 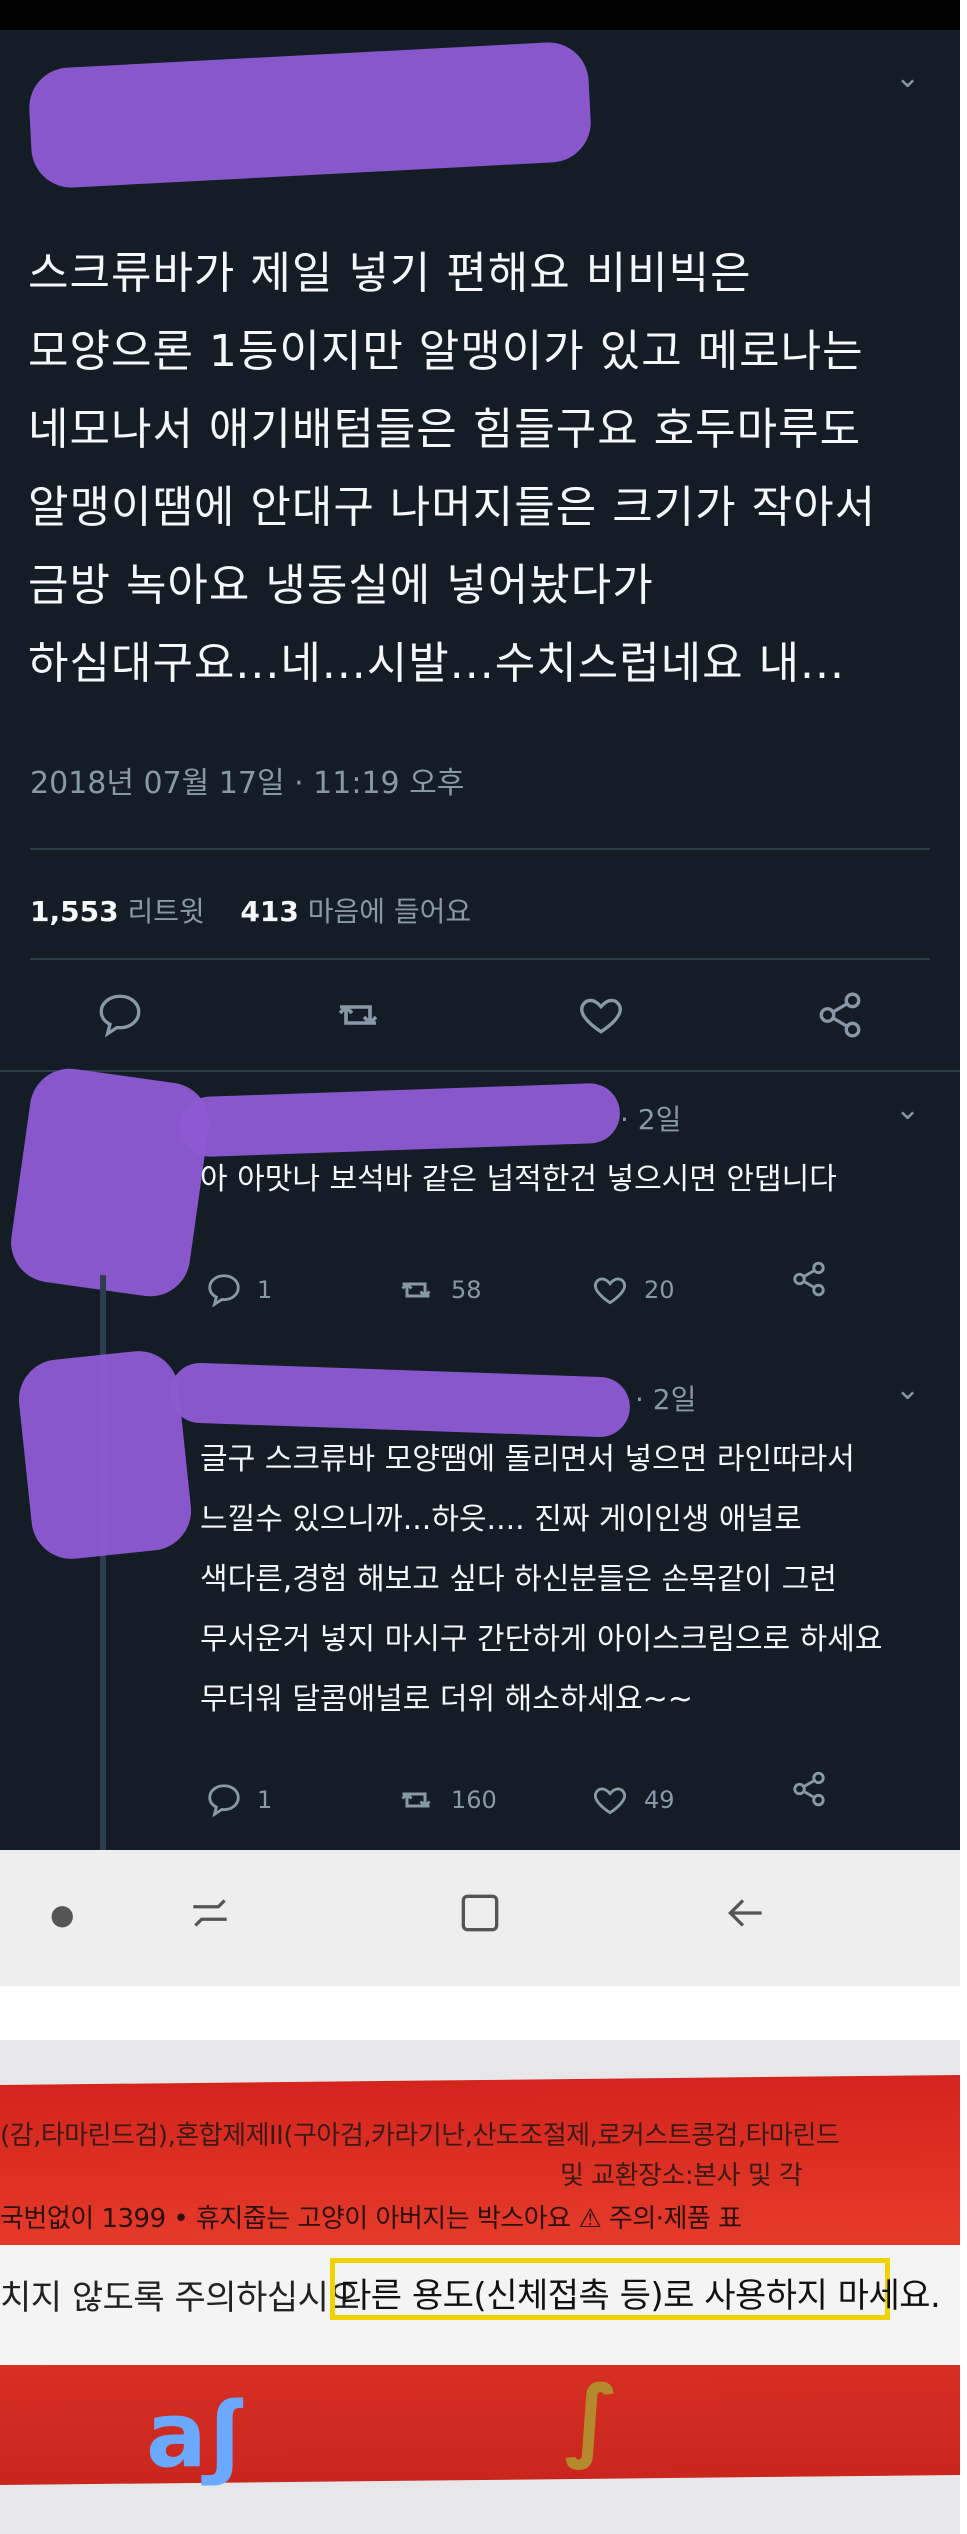 I want to click on warning-prefix: 치지 않도록 주의하십시오, so click(x=180, y=2298).